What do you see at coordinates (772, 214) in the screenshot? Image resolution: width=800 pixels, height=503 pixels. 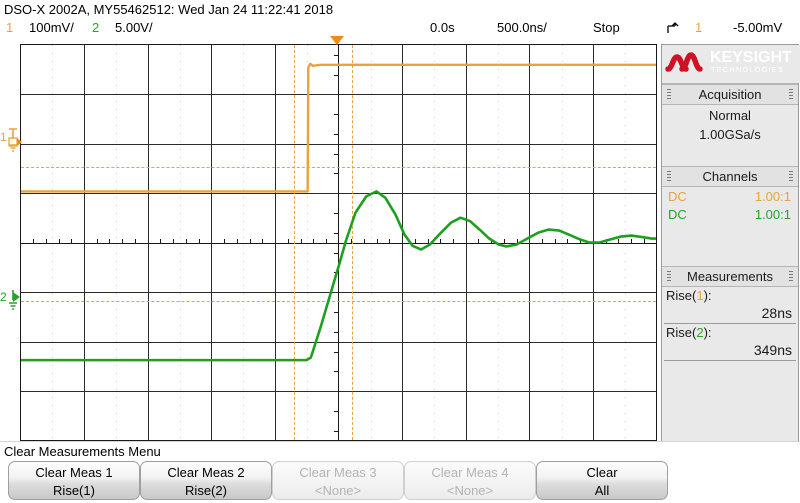 I see `ch2-probe-value: 1.00:1` at bounding box center [772, 214].